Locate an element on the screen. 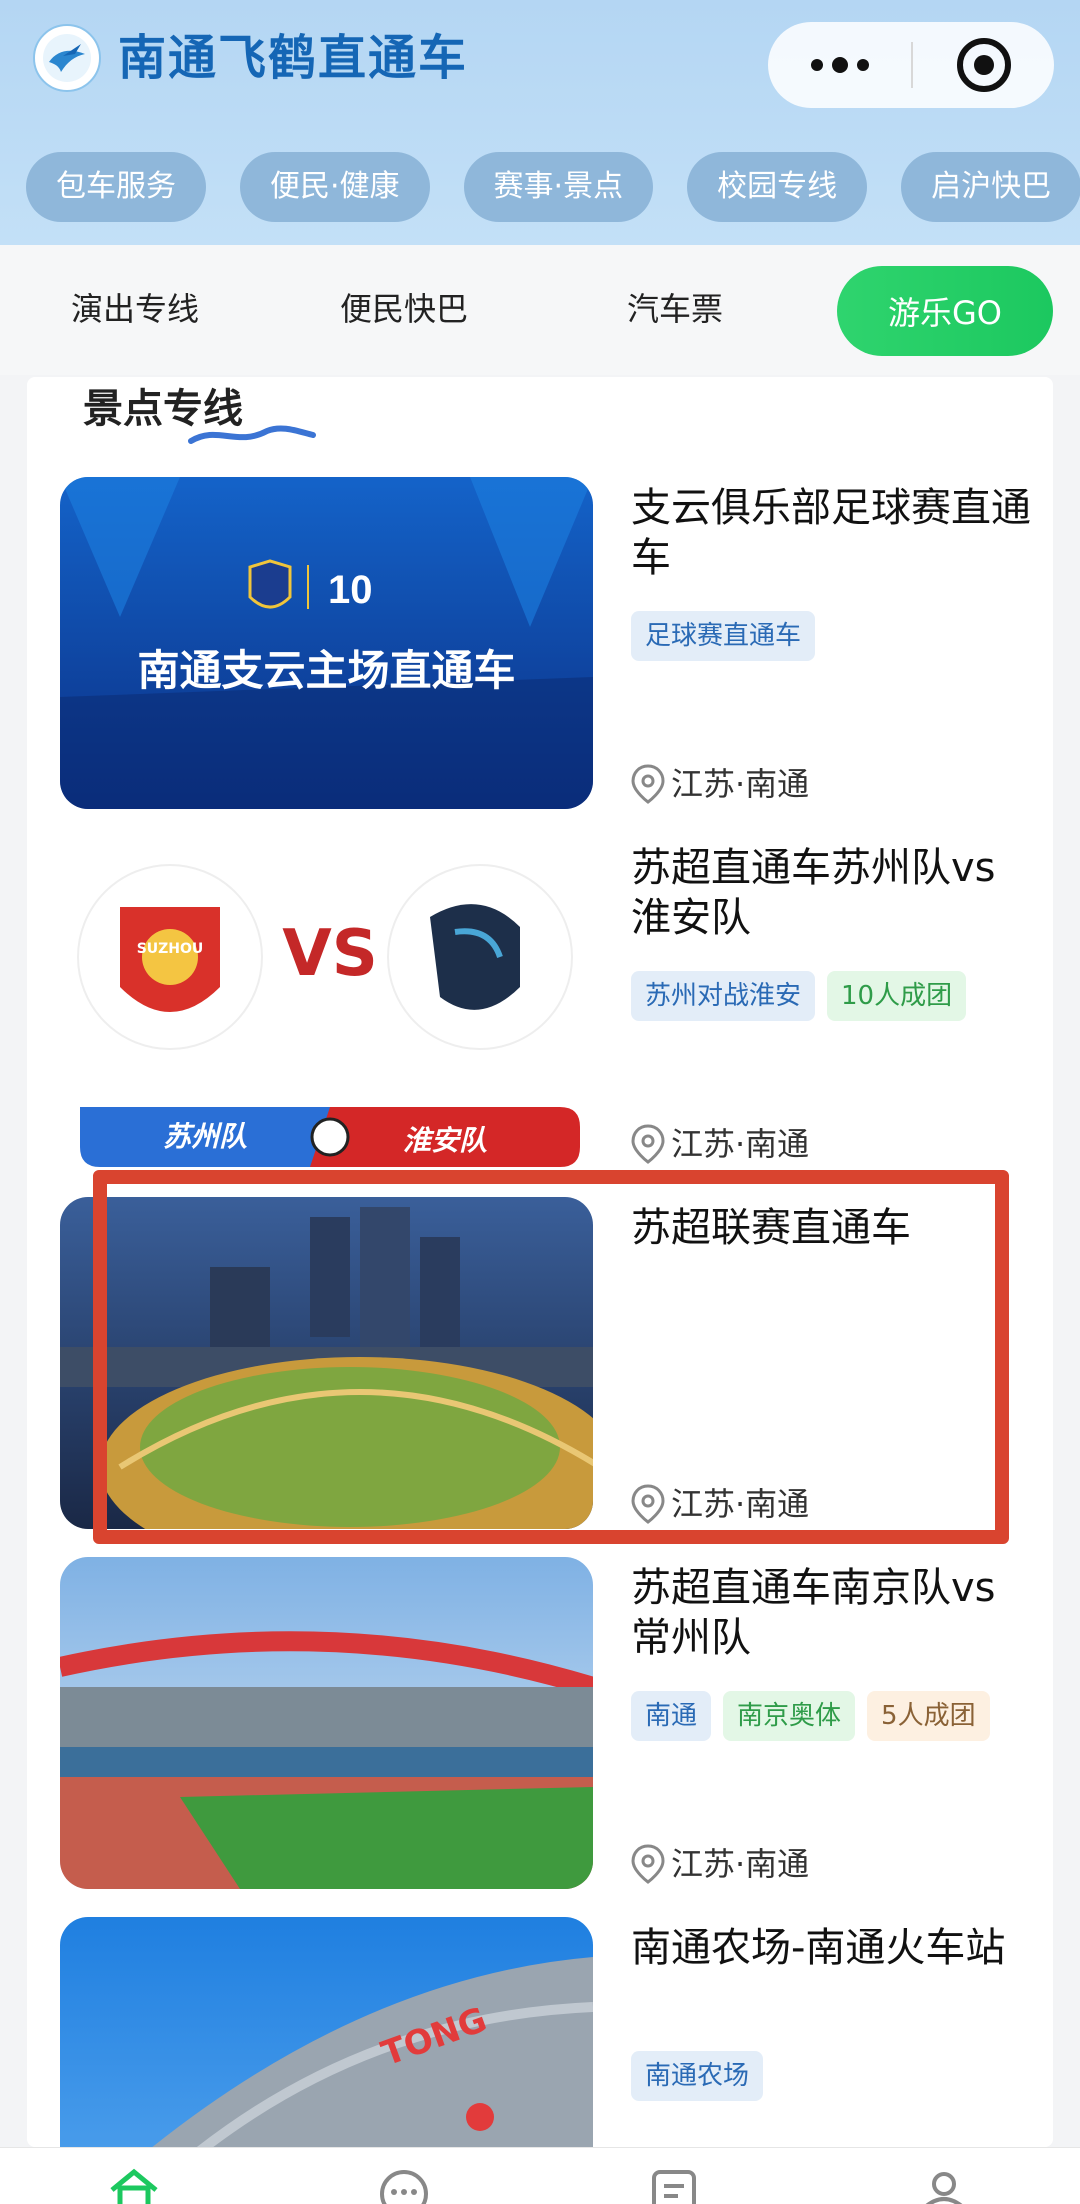 The height and width of the screenshot is (2204, 1080). category-health: 便民·健康 is located at coordinates (335, 187).